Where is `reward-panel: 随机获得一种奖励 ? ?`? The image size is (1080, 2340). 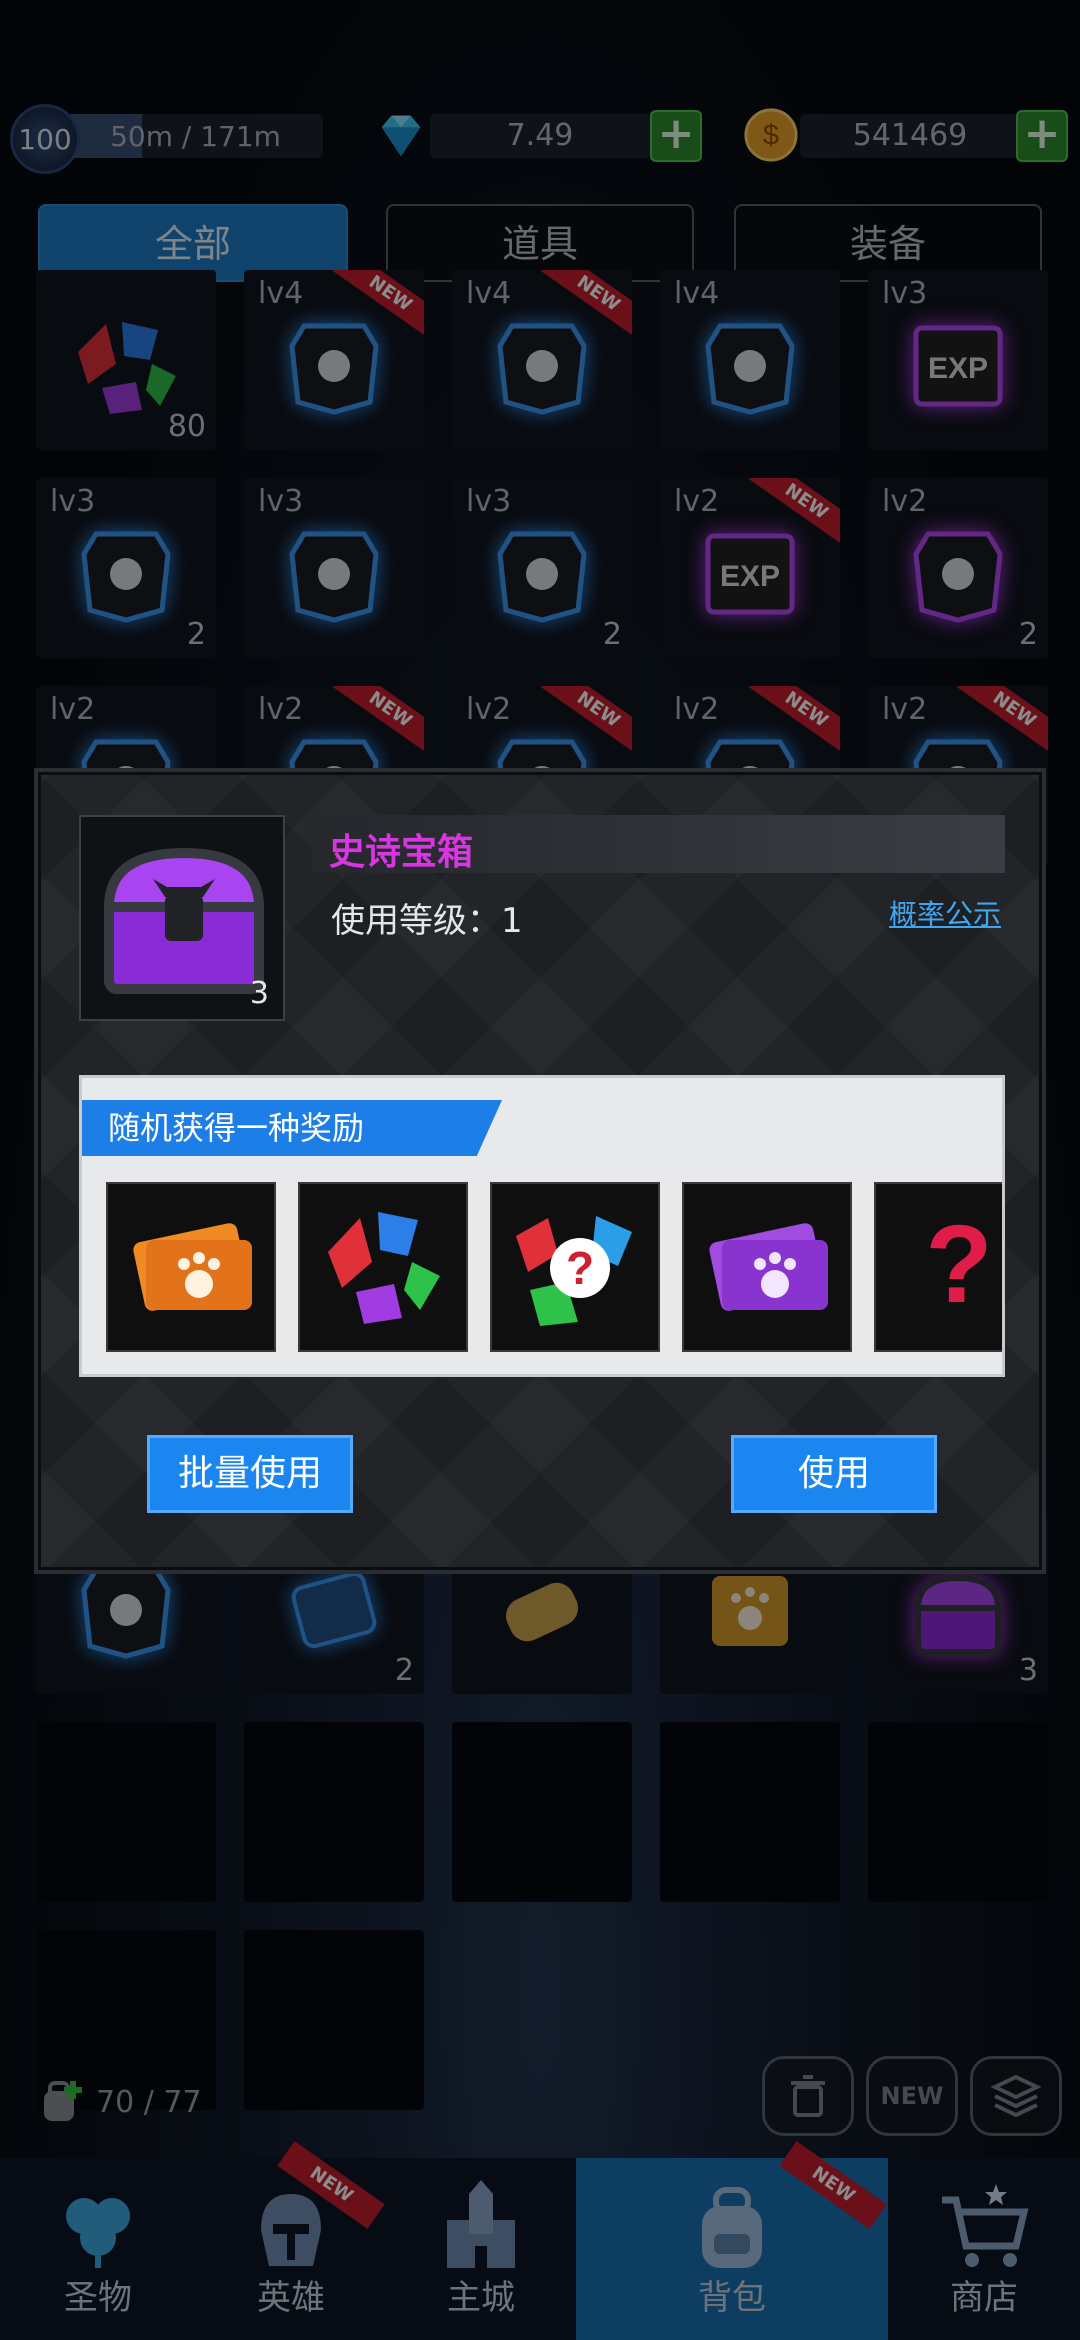
reward-panel: 随机获得一种奖励 ? ? is located at coordinates (542, 1226).